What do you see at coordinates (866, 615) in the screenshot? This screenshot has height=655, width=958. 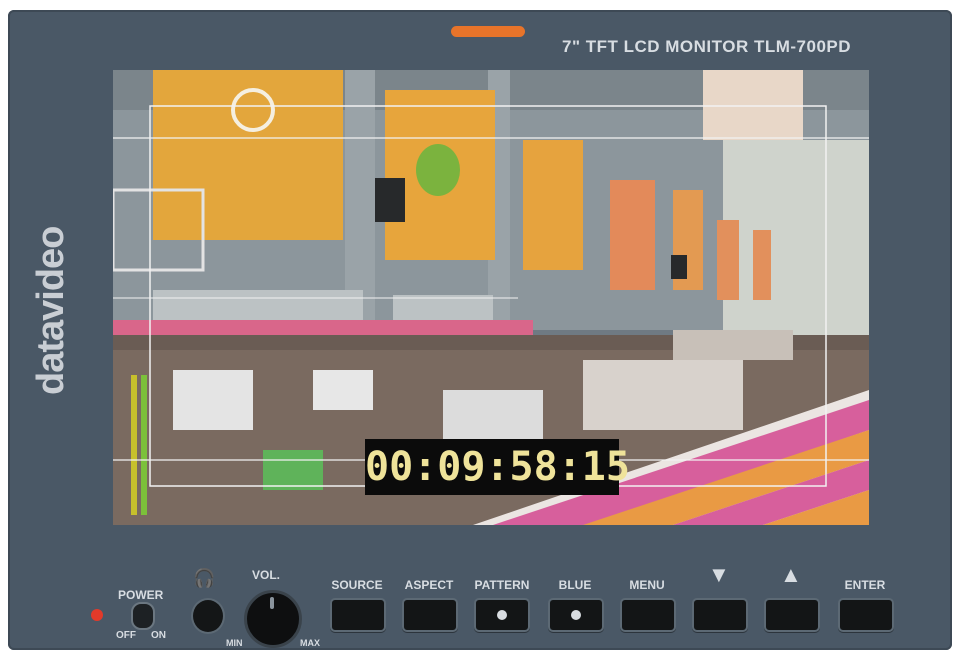 I see `enter-button` at bounding box center [866, 615].